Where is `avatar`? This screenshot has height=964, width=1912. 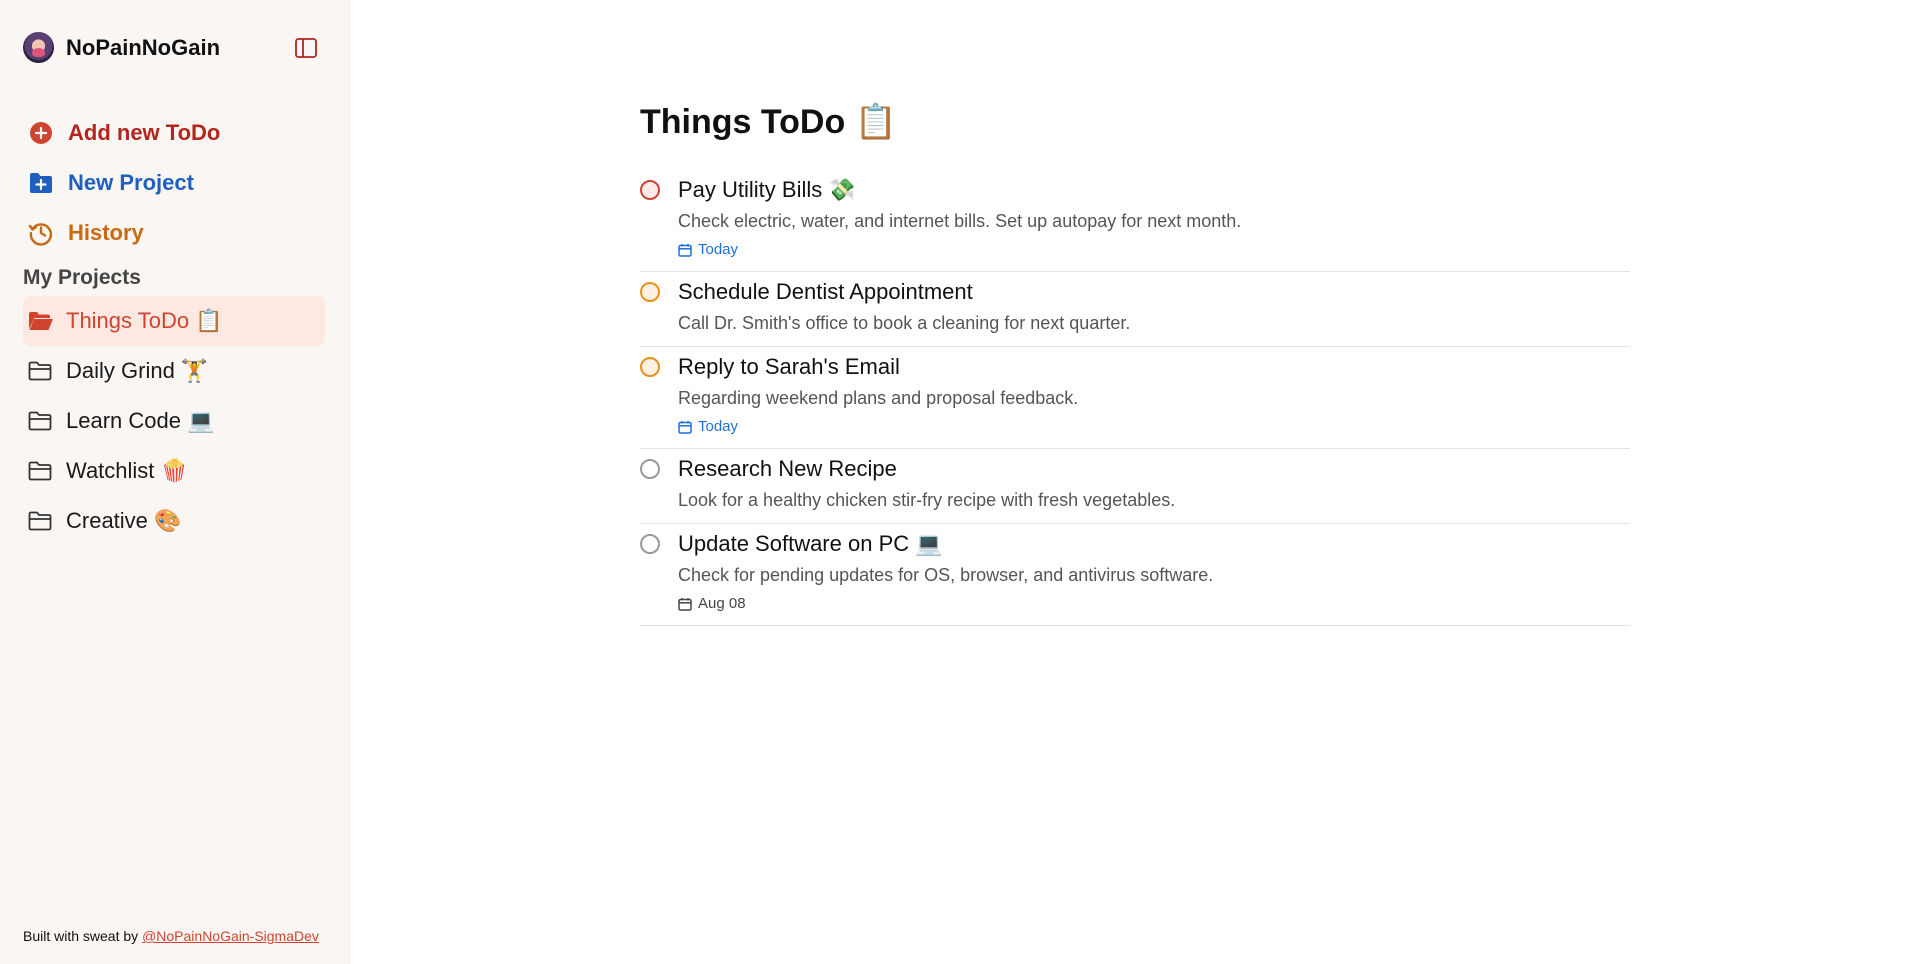
avatar is located at coordinates (38, 47).